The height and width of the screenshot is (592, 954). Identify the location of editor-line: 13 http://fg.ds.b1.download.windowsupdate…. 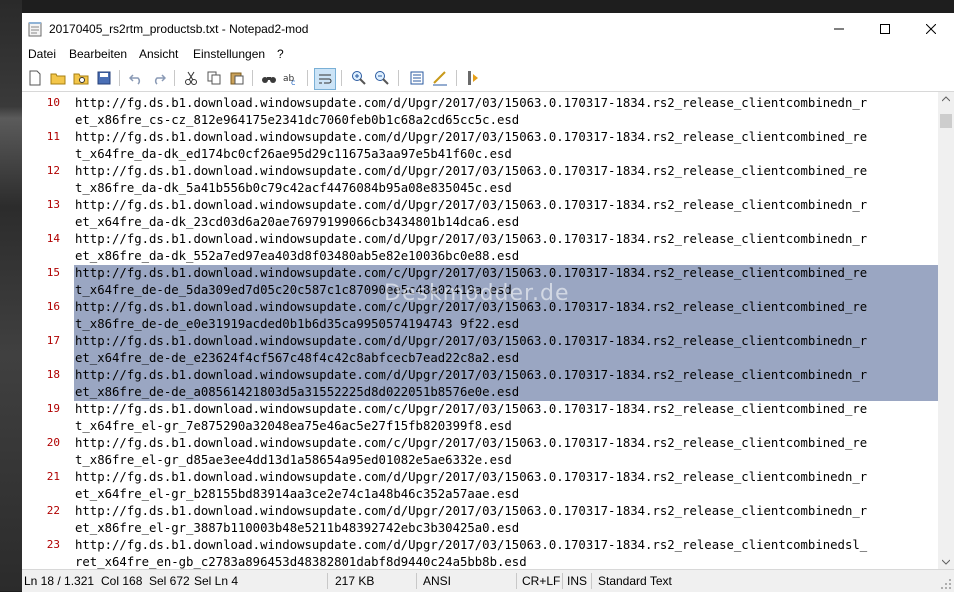
(480, 214).